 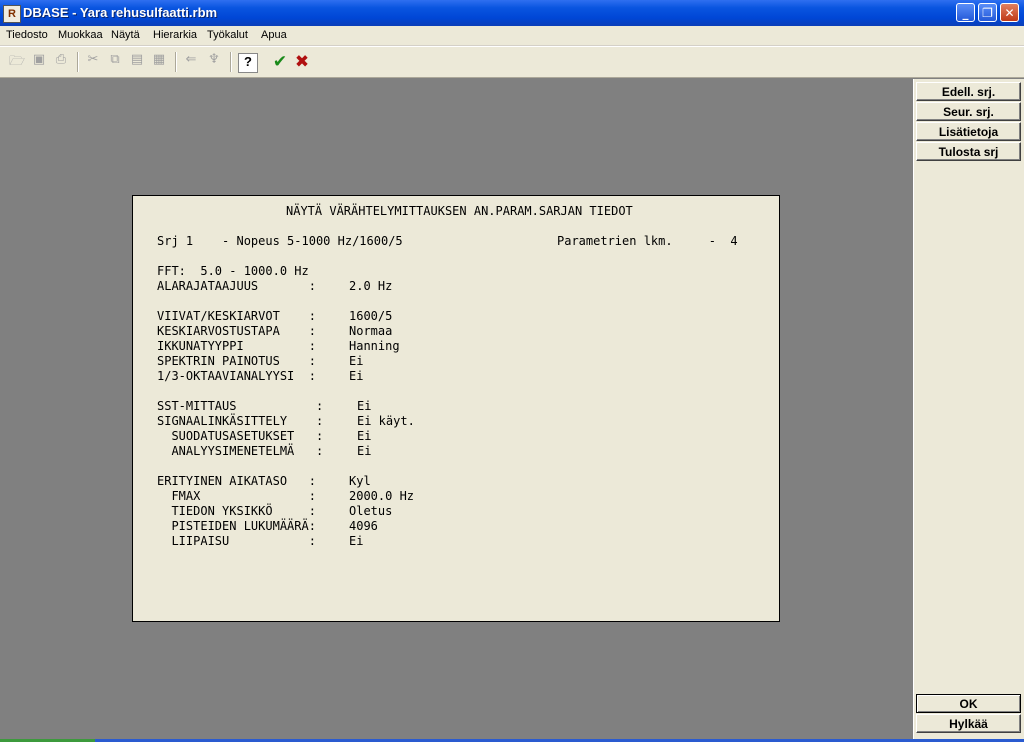 What do you see at coordinates (248, 63) in the screenshot?
I see `help-icon: ?` at bounding box center [248, 63].